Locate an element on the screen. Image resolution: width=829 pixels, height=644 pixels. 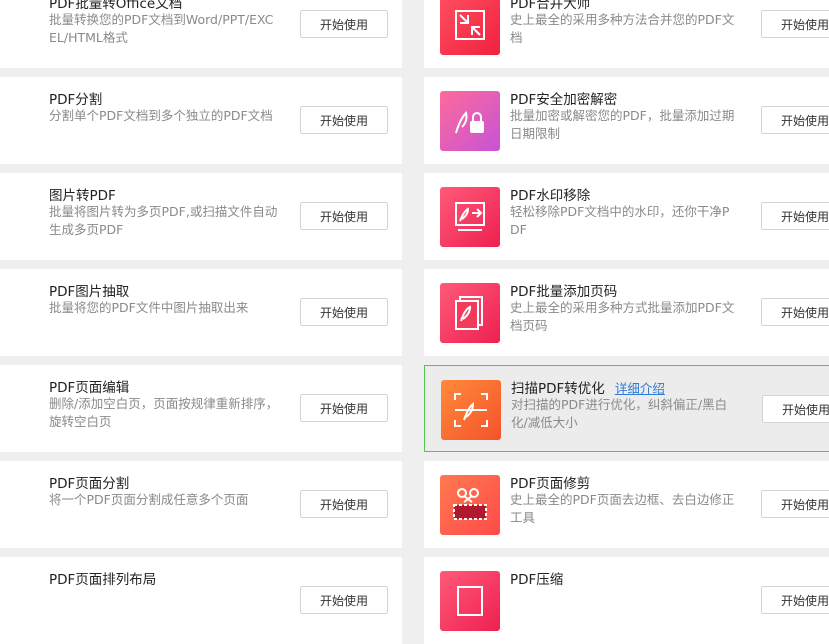
card-desc: 批量转换您的PDF文档到Word/PPT/EXCEL/HTML格式 is located at coordinates (161, 28).